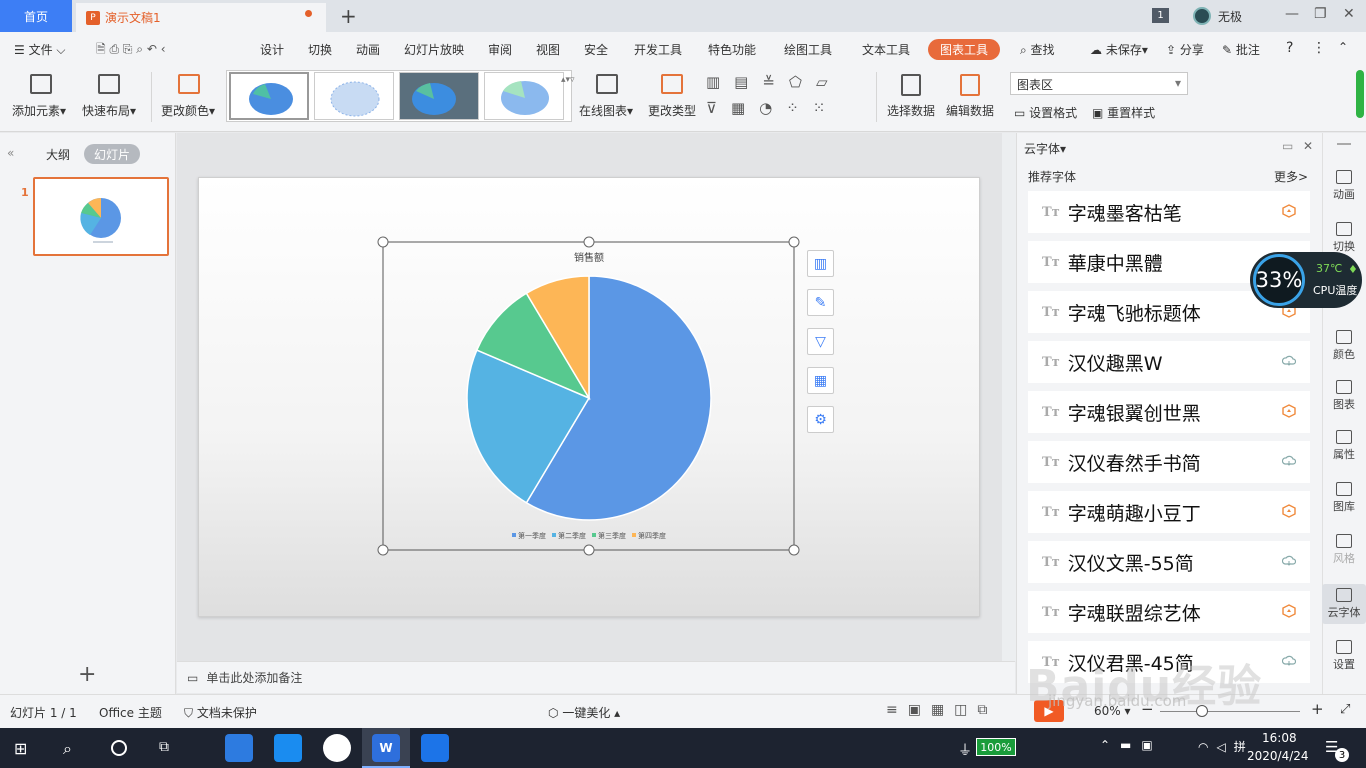 The image size is (1366, 768). I want to click on iconbar-item-4: 属性, so click(1344, 446).